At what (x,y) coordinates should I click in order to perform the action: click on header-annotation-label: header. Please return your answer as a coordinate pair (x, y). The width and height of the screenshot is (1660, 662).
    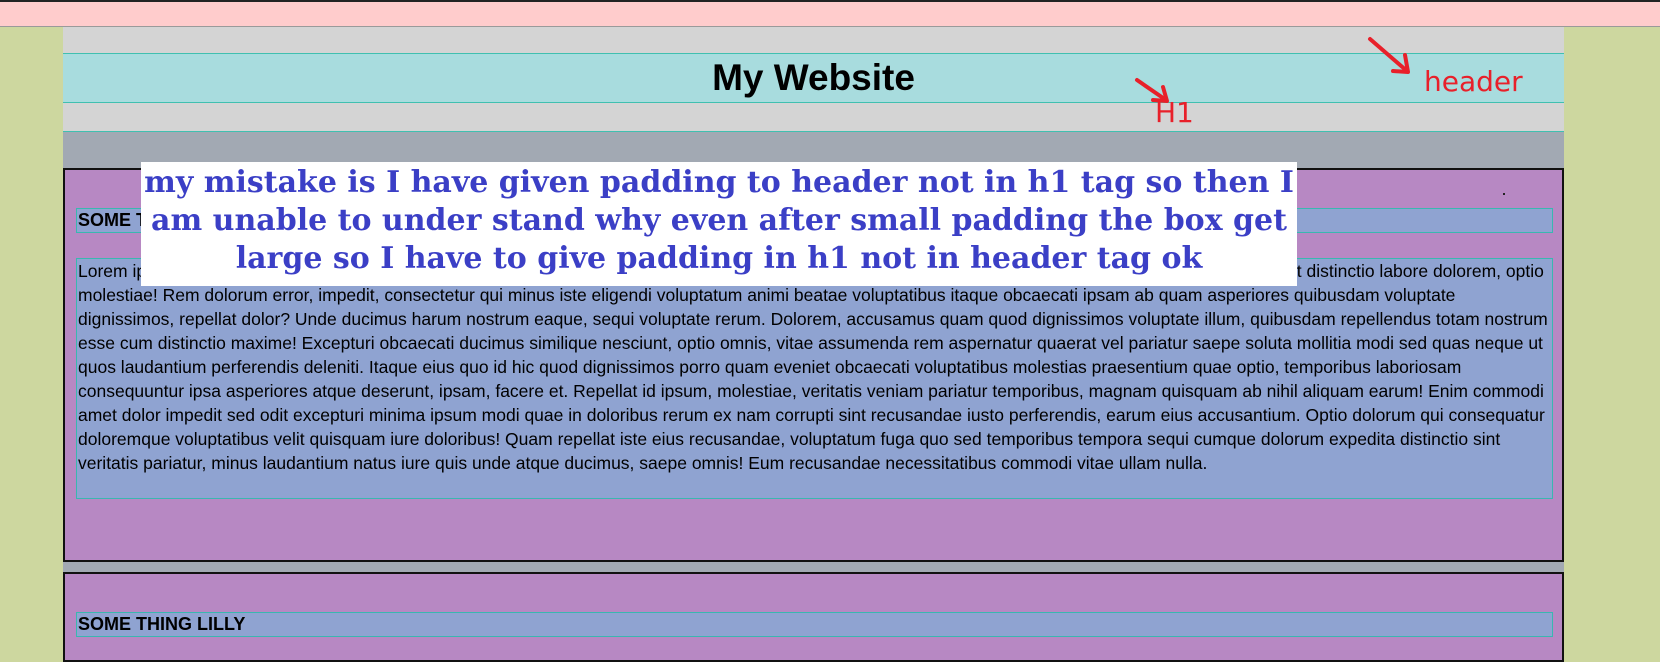
    Looking at the image, I should click on (1473, 81).